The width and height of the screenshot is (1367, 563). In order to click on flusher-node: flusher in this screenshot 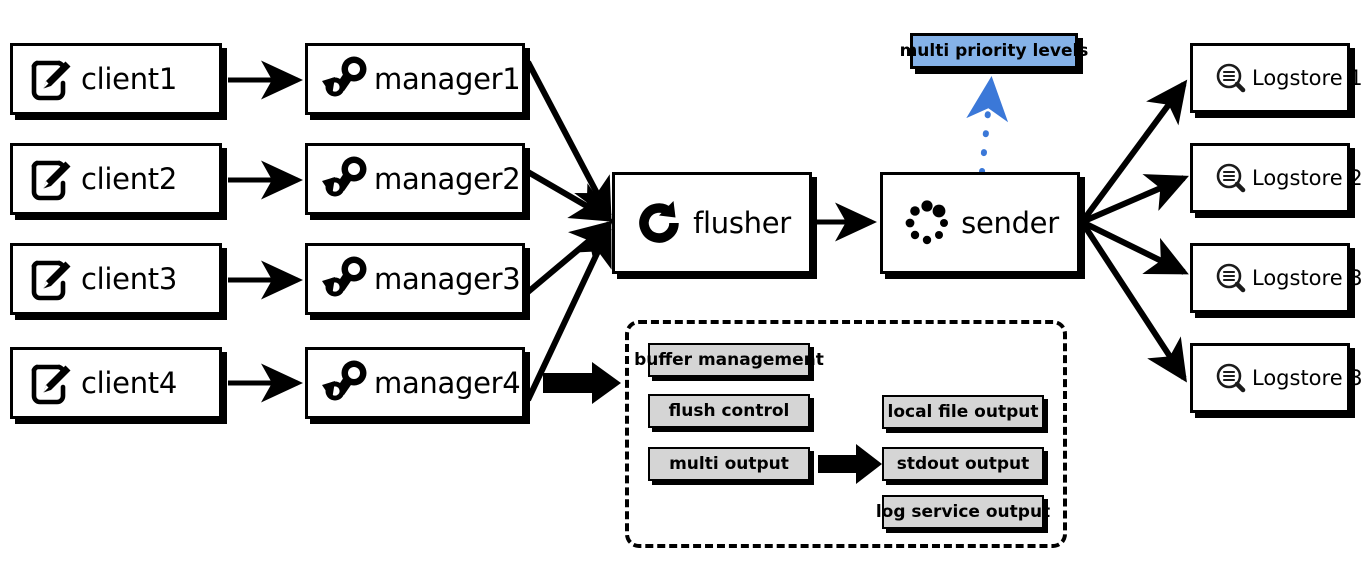, I will do `click(712, 223)`.